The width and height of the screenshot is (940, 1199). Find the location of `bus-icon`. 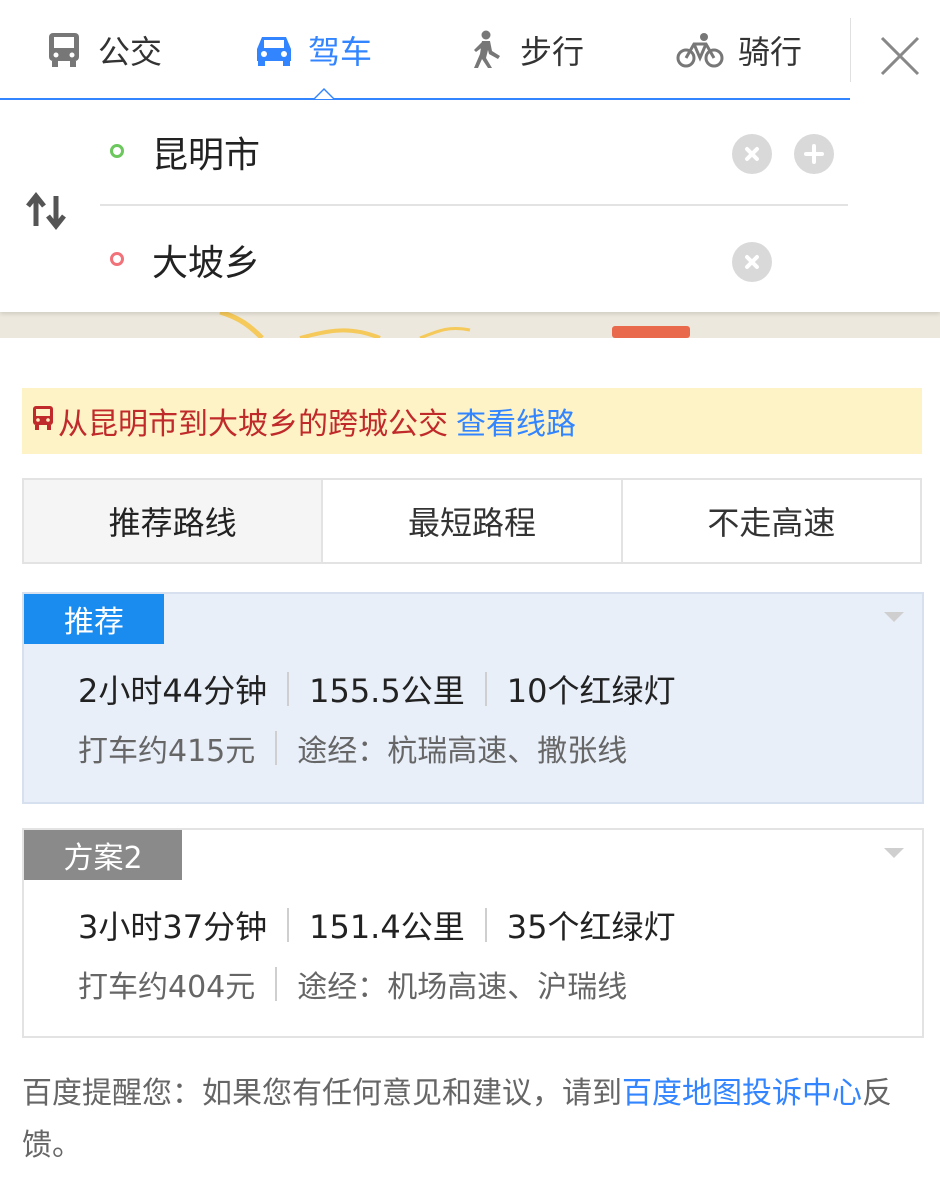

bus-icon is located at coordinates (64, 50).